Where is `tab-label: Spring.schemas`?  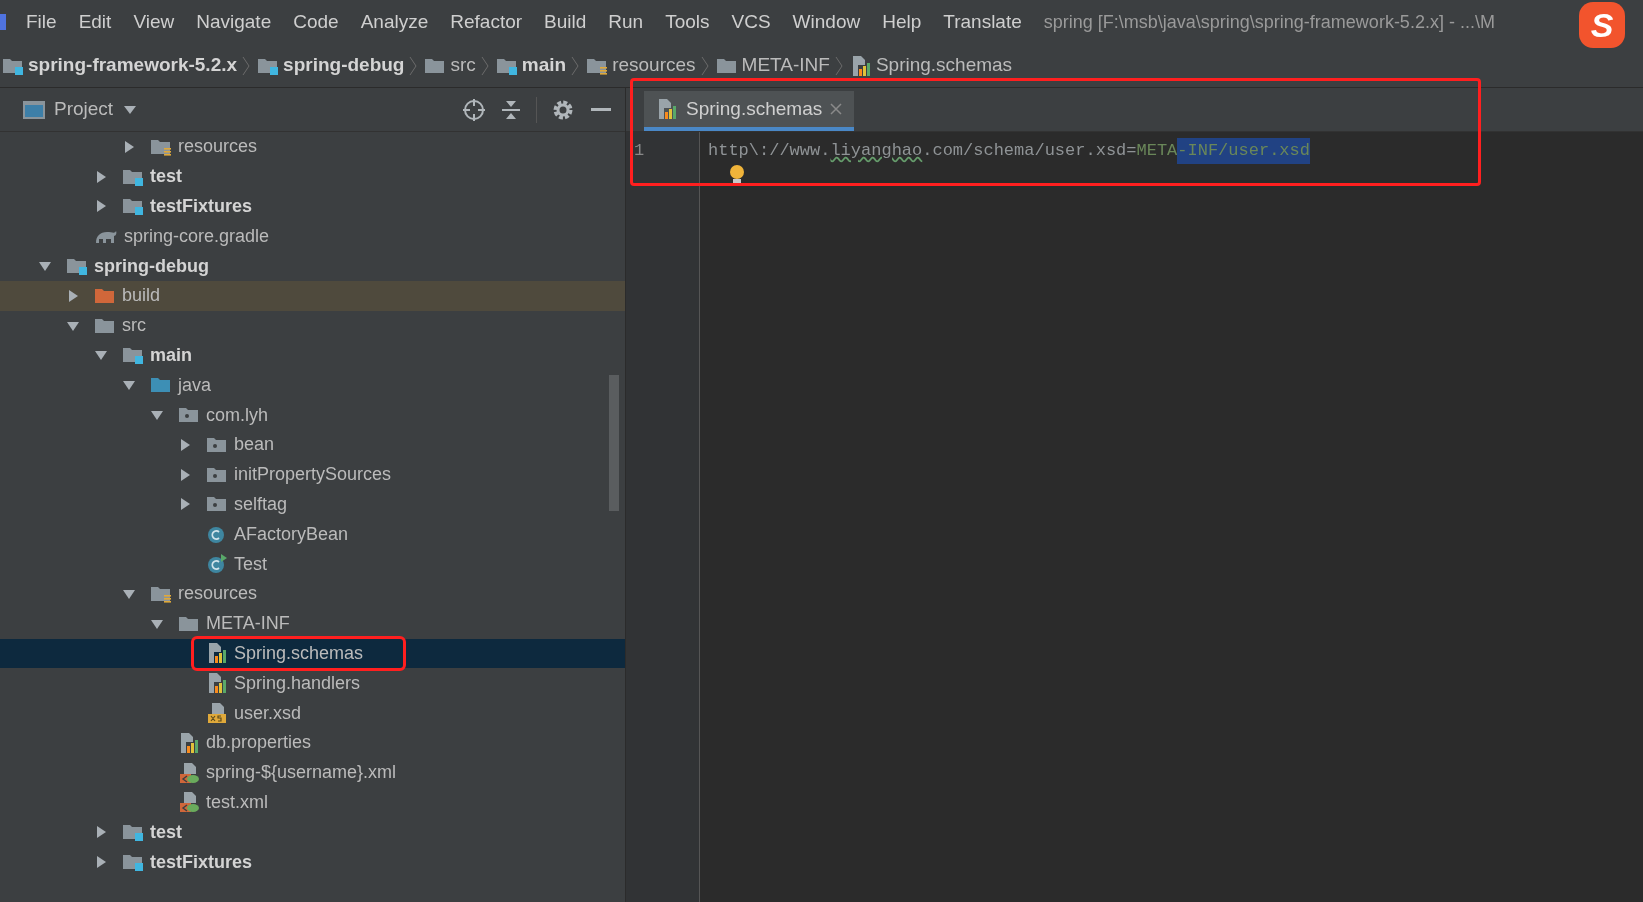
tab-label: Spring.schemas is located at coordinates (754, 108).